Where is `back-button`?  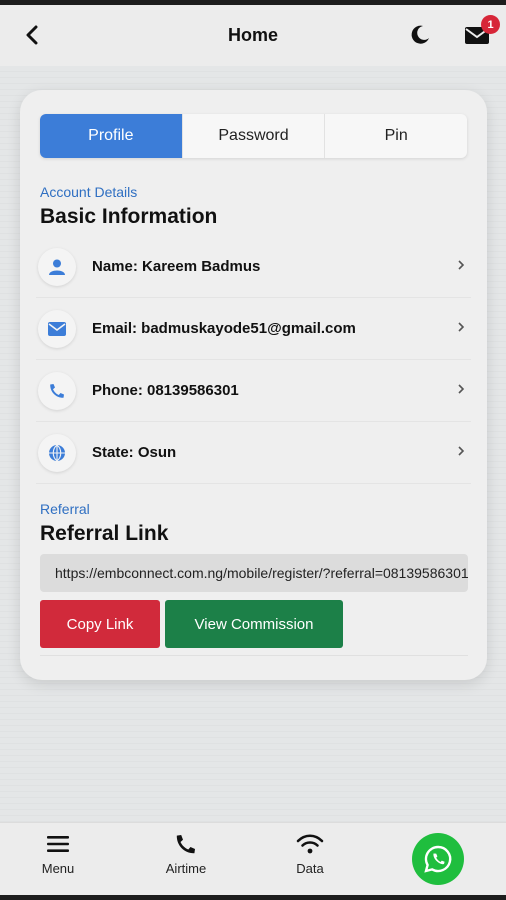
back-button is located at coordinates (32, 35).